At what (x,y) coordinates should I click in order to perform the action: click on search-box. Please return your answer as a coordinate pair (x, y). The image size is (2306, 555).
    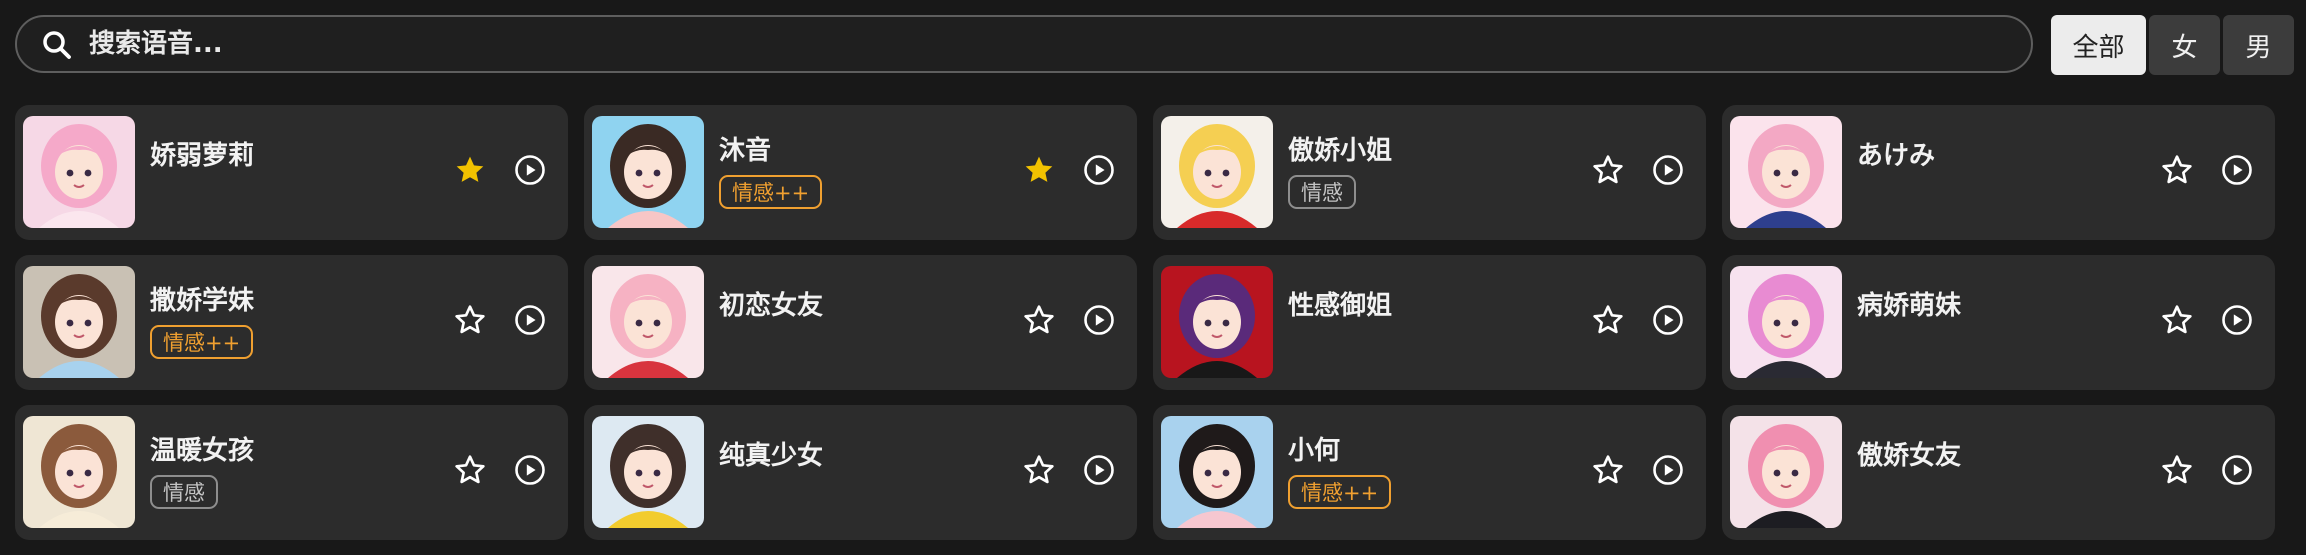
    Looking at the image, I should click on (1024, 44).